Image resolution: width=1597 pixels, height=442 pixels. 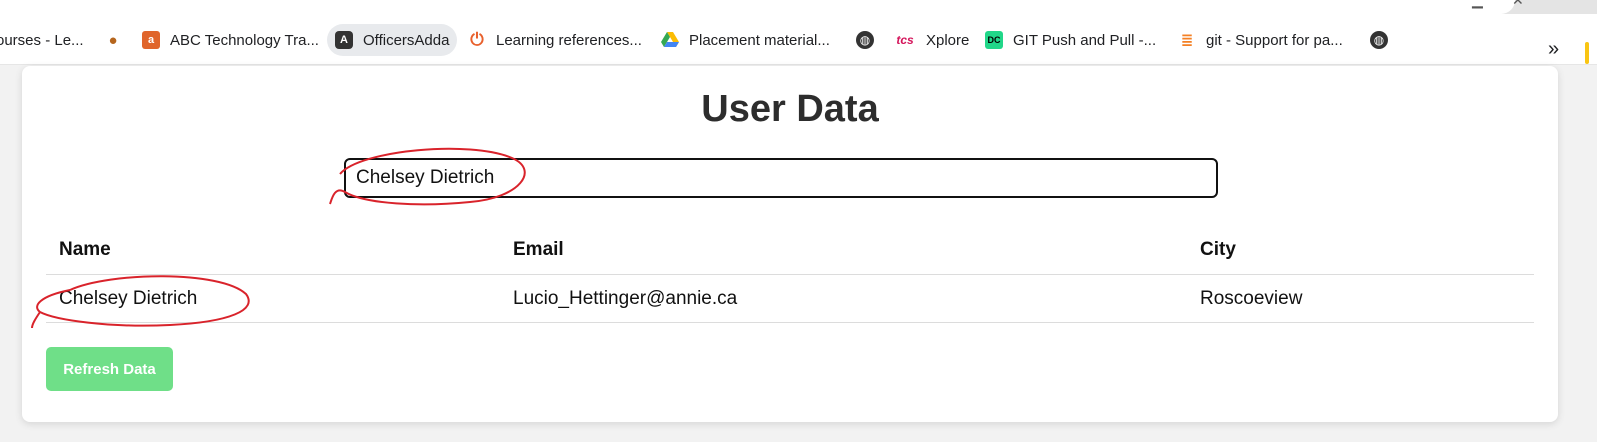 I want to click on column-header-name: Name, so click(x=273, y=250).